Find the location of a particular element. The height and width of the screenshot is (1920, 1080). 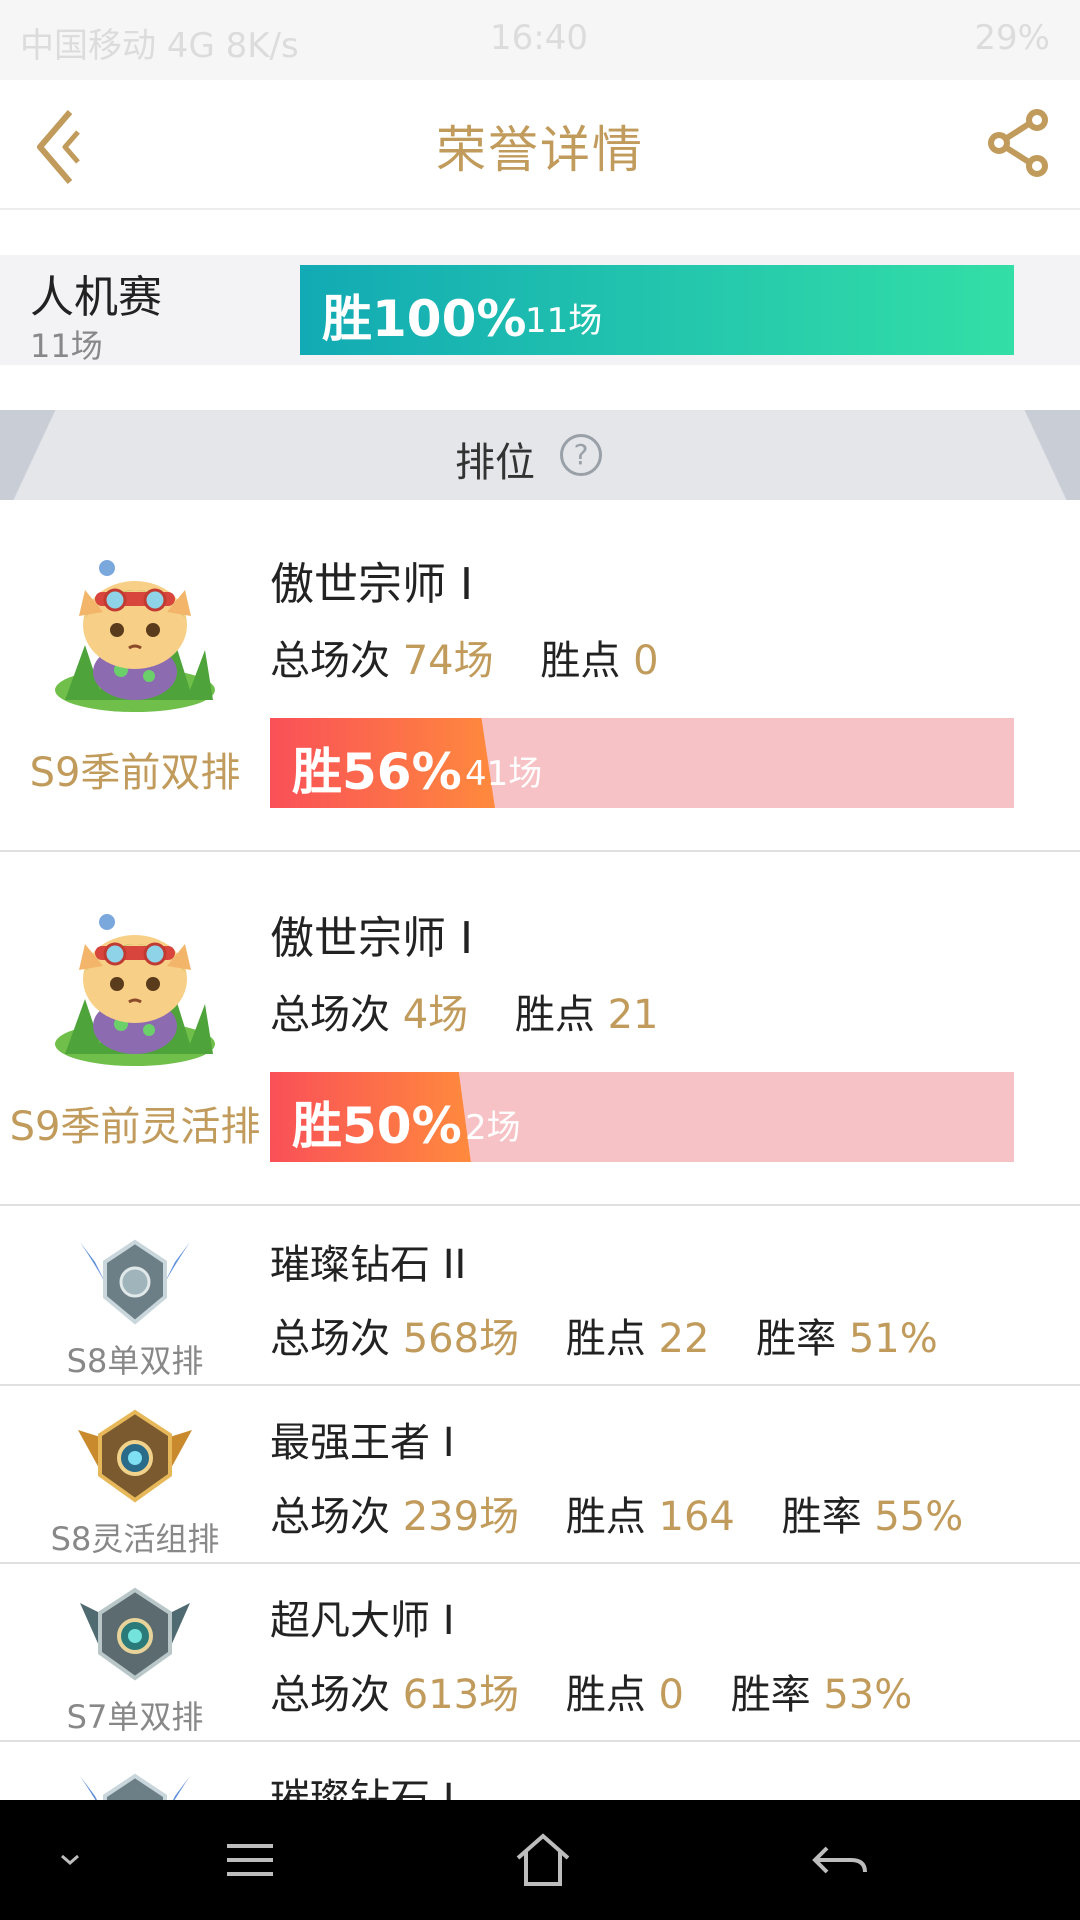

status-bar: 中国移动 4G 8K/s 16:40 29% is located at coordinates (540, 40).